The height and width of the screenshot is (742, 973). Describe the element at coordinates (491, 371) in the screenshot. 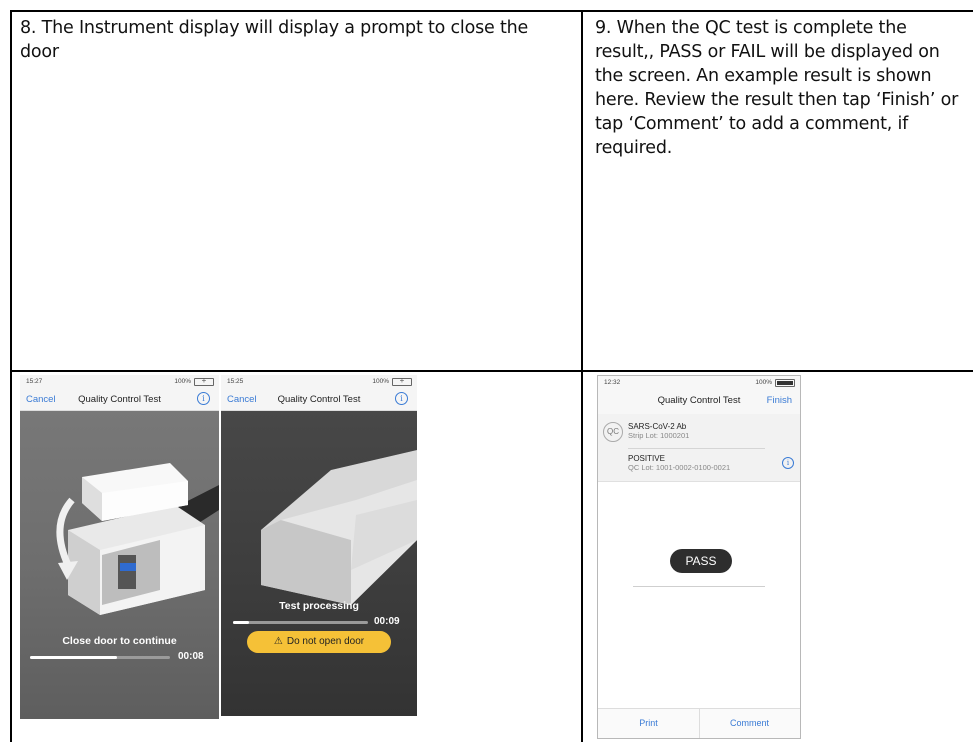

I see `table-middle-border` at that location.